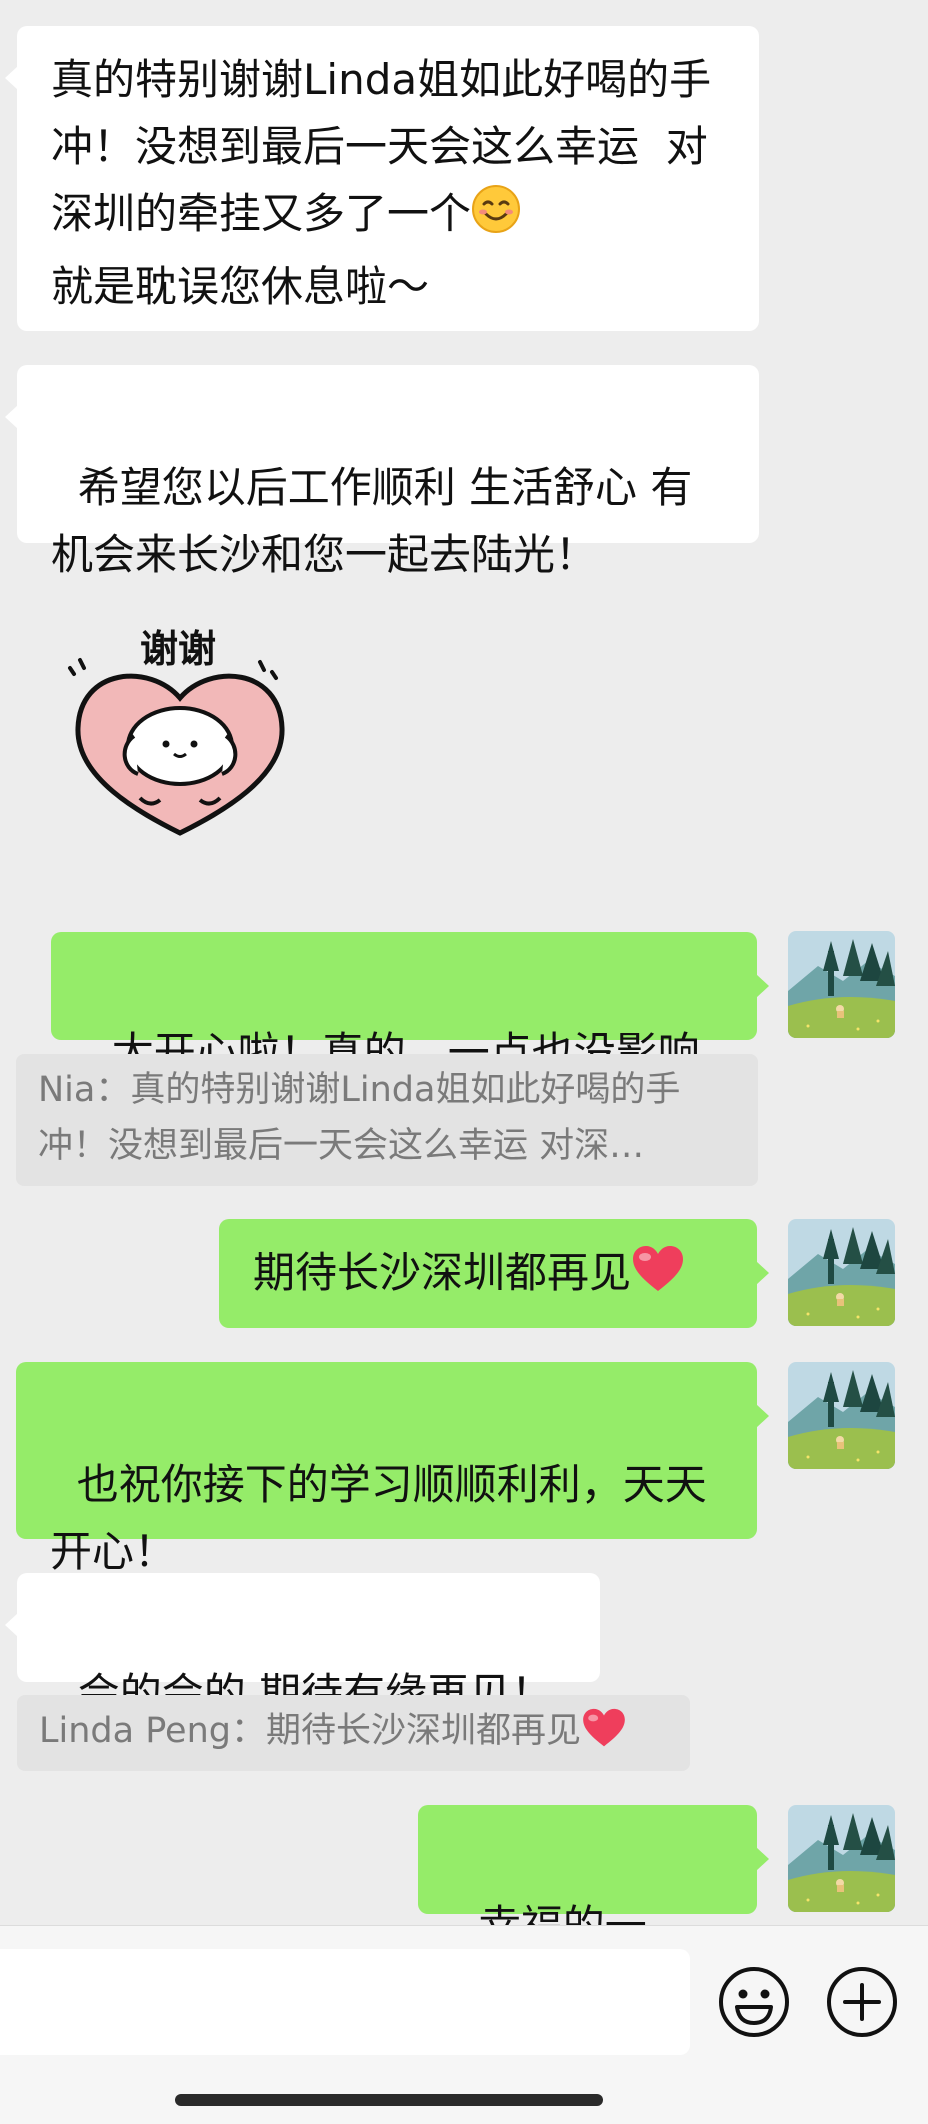 Image resolution: width=928 pixels, height=2124 pixels. I want to click on message-text-after: 就是耽误您休息啦～, so click(240, 286).